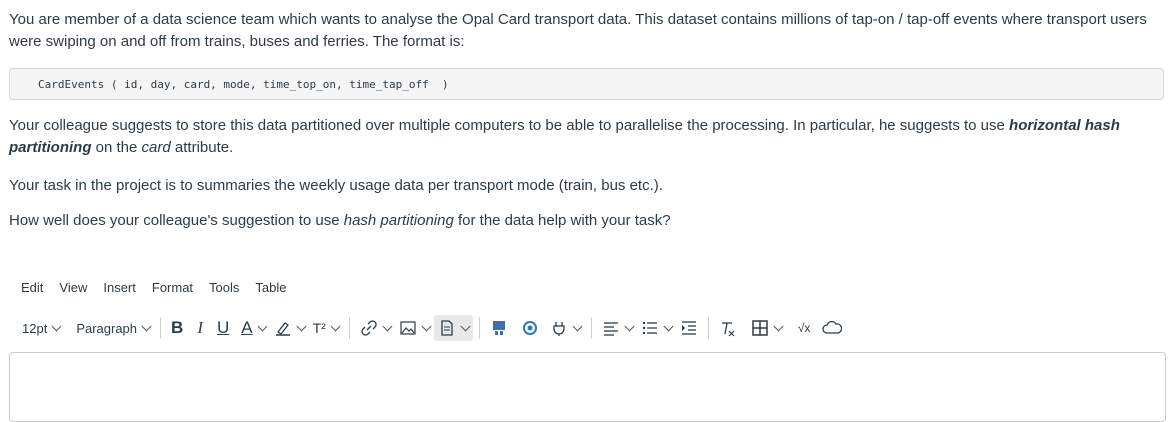 The height and width of the screenshot is (422, 1176). I want to click on table-icon, so click(760, 328).